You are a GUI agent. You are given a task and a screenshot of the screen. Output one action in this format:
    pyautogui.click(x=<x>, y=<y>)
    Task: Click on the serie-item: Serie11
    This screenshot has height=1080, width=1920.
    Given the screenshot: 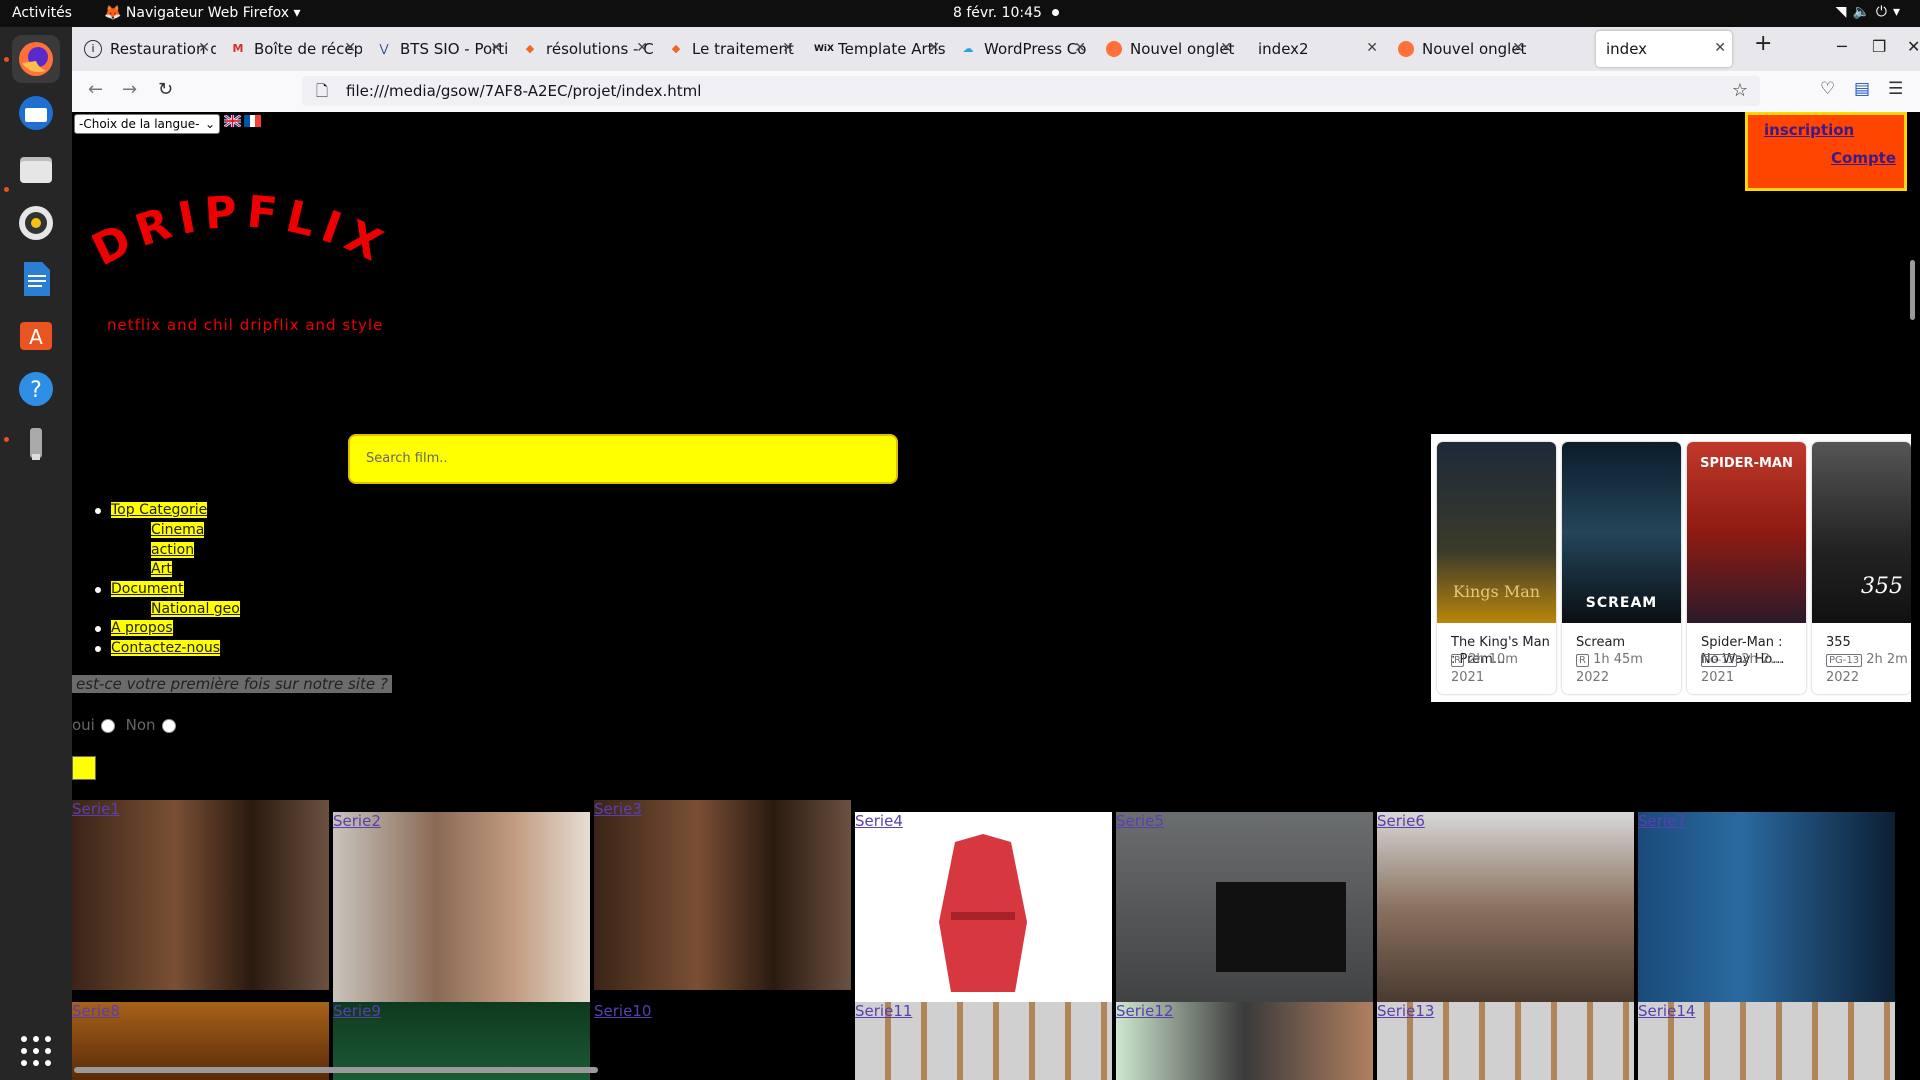 What is the action you would take?
    pyautogui.click(x=983, y=1041)
    